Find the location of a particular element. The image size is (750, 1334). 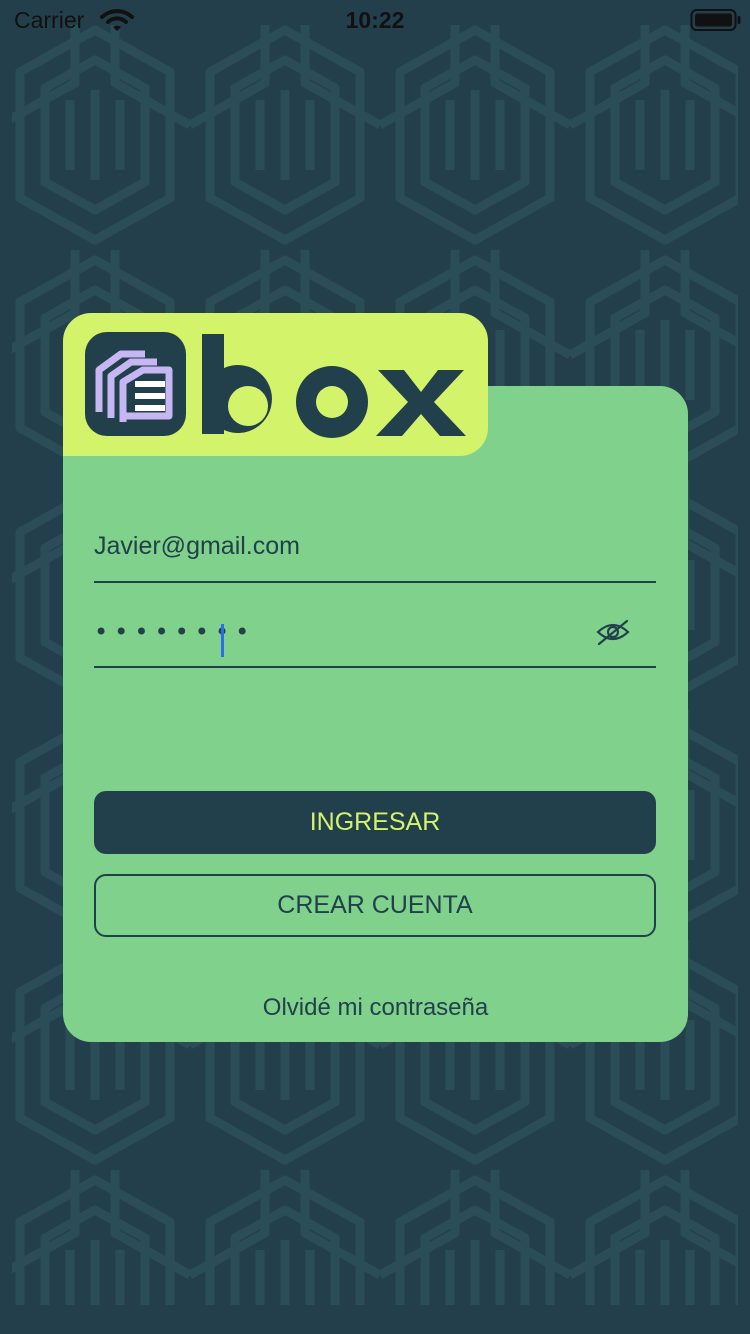

forgot-password-link: Olvidé mi contraseña is located at coordinates (375, 1008).